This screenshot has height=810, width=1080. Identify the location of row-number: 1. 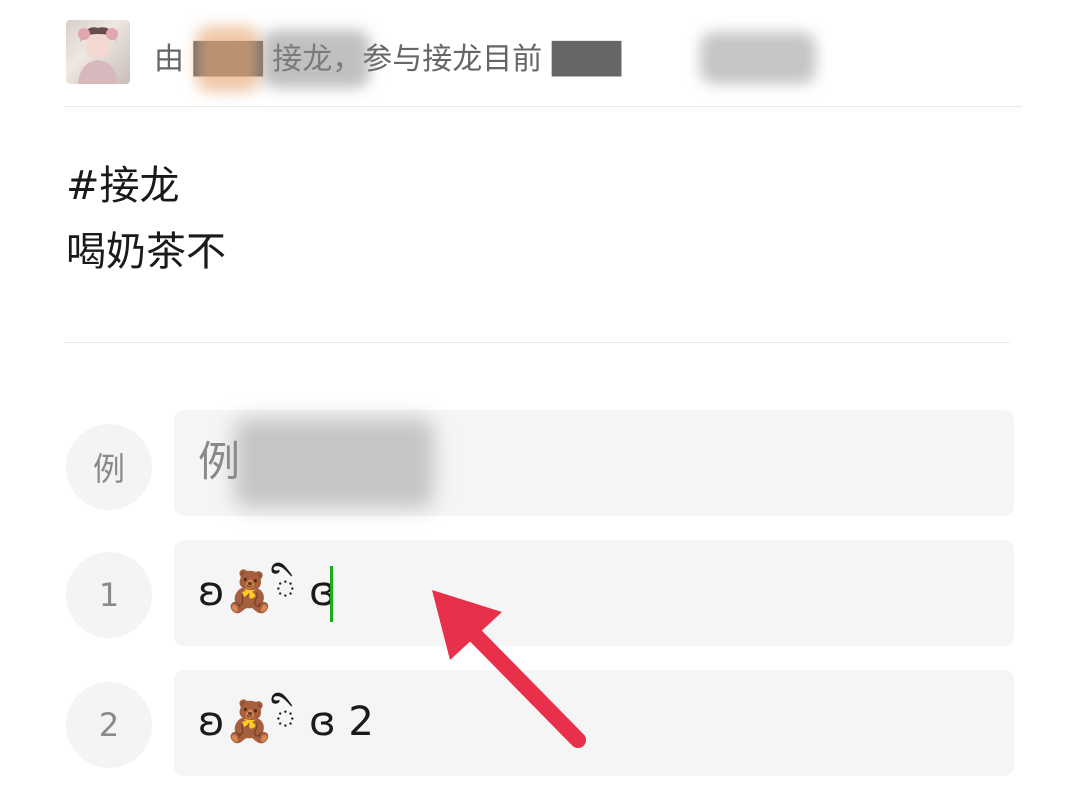
(109, 595).